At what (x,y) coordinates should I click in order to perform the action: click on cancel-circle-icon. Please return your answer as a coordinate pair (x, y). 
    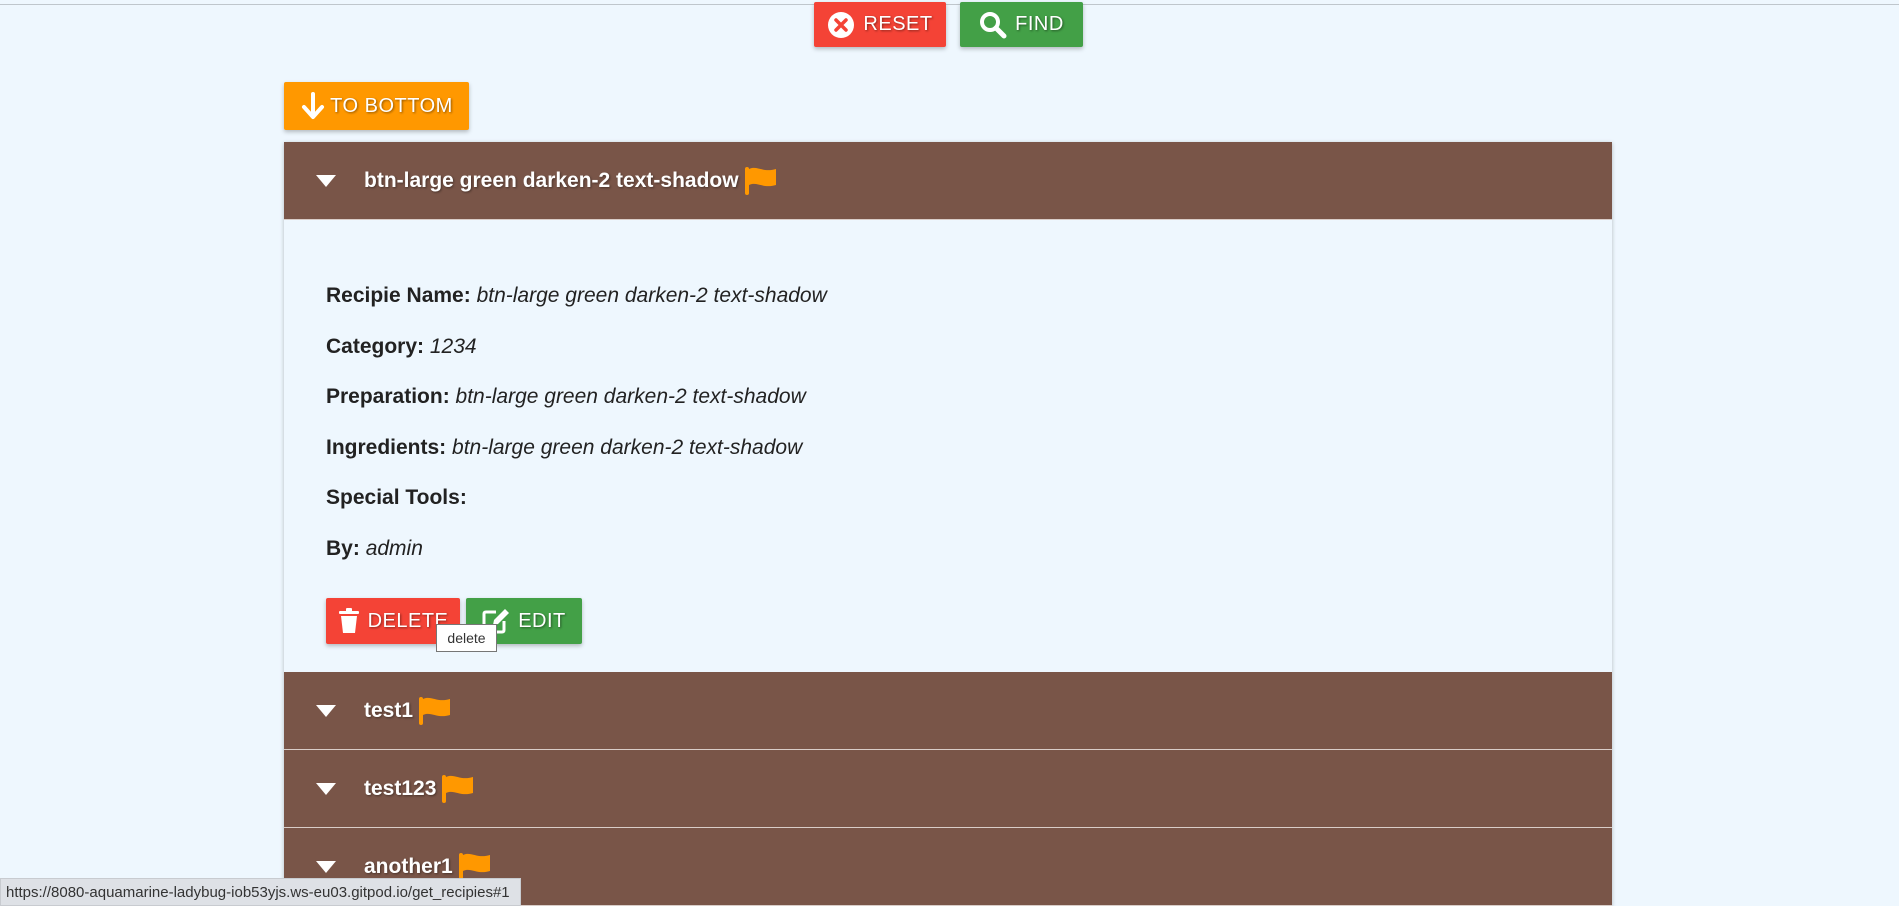
    Looking at the image, I should click on (841, 24).